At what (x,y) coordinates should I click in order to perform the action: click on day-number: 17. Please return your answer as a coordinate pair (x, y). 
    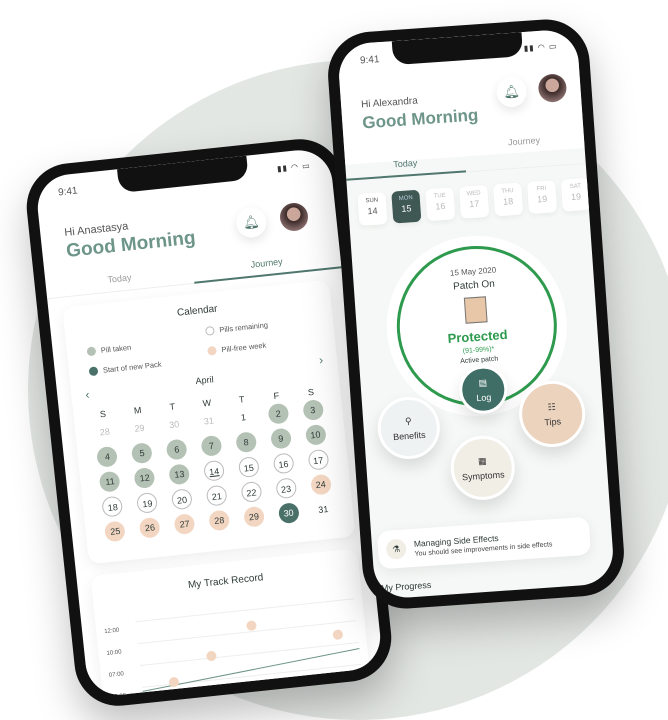
    Looking at the image, I should click on (474, 204).